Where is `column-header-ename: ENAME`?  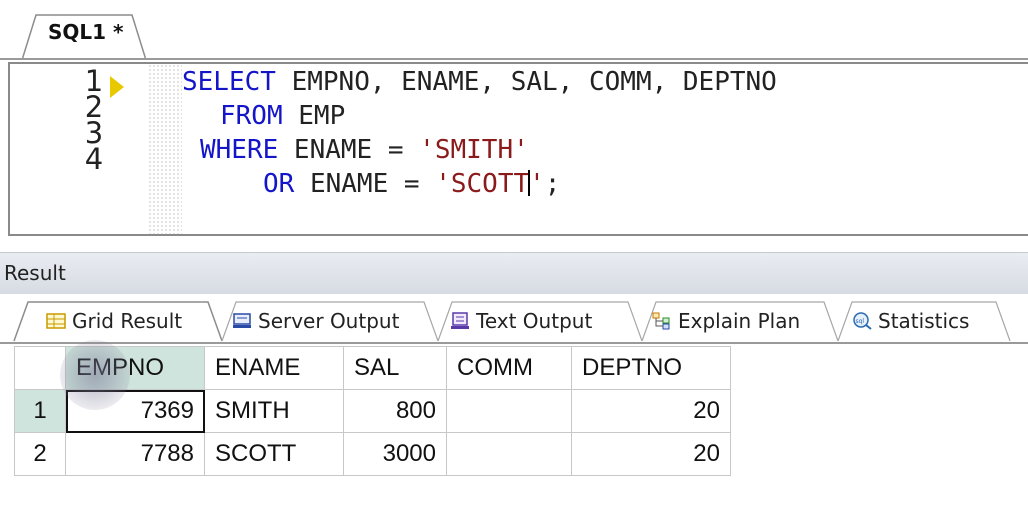 column-header-ename: ENAME is located at coordinates (274, 368).